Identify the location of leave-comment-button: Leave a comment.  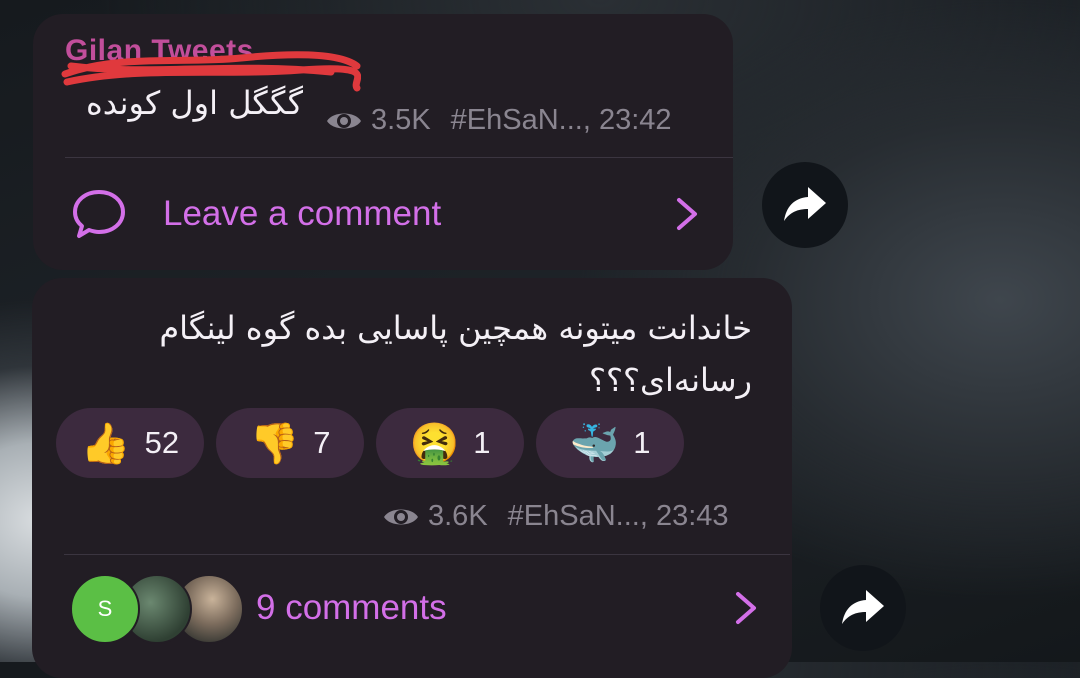
(391, 213).